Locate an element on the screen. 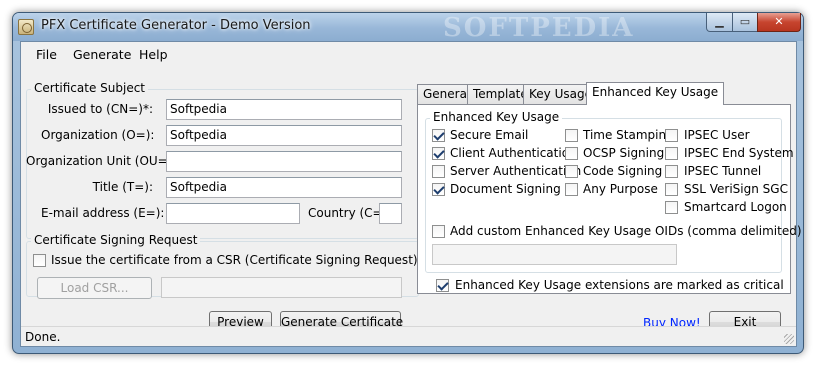 The width and height of the screenshot is (825, 376). smartcard-logon-checkbox is located at coordinates (671, 207).